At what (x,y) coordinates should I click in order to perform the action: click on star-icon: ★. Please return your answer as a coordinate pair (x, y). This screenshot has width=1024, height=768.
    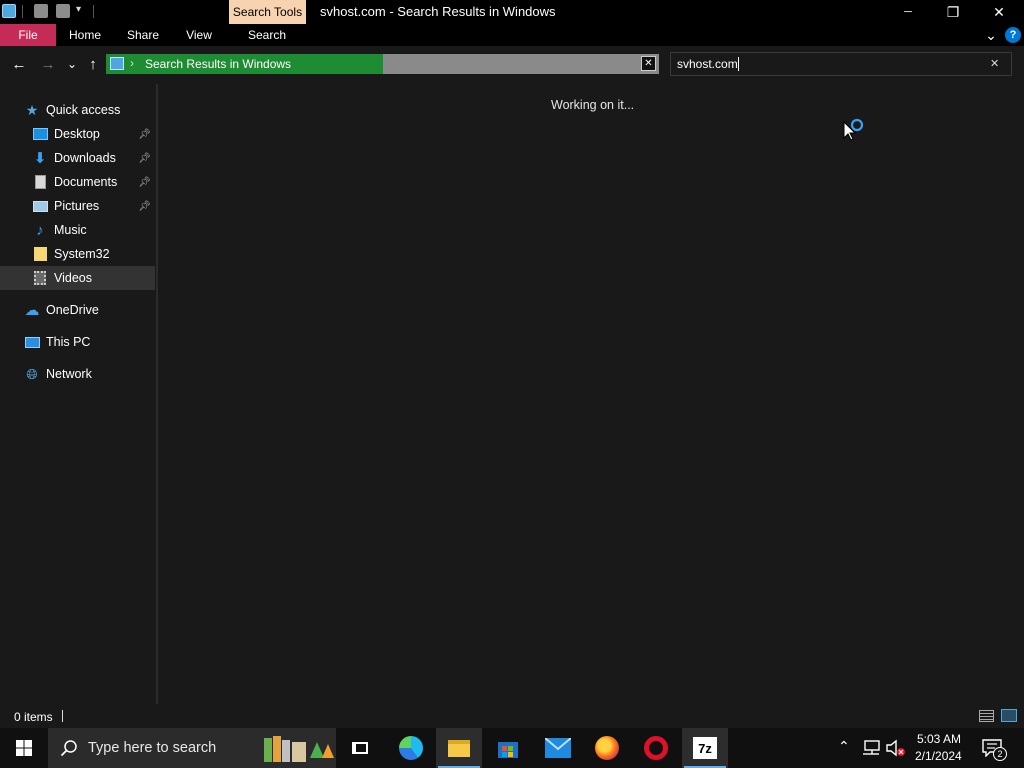
    Looking at the image, I should click on (32, 109).